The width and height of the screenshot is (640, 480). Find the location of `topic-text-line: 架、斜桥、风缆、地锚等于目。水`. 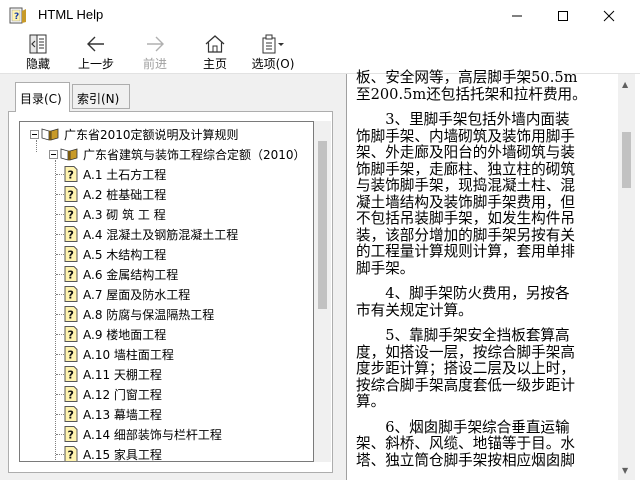

topic-text-line: 架、斜桥、风缆、地锚等于目。水 is located at coordinates (465, 443).